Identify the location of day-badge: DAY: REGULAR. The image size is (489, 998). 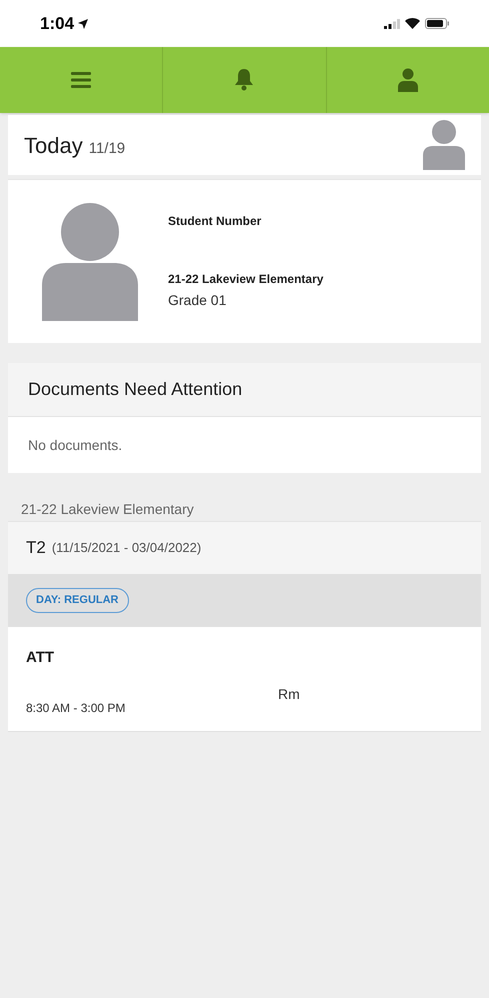
(77, 600).